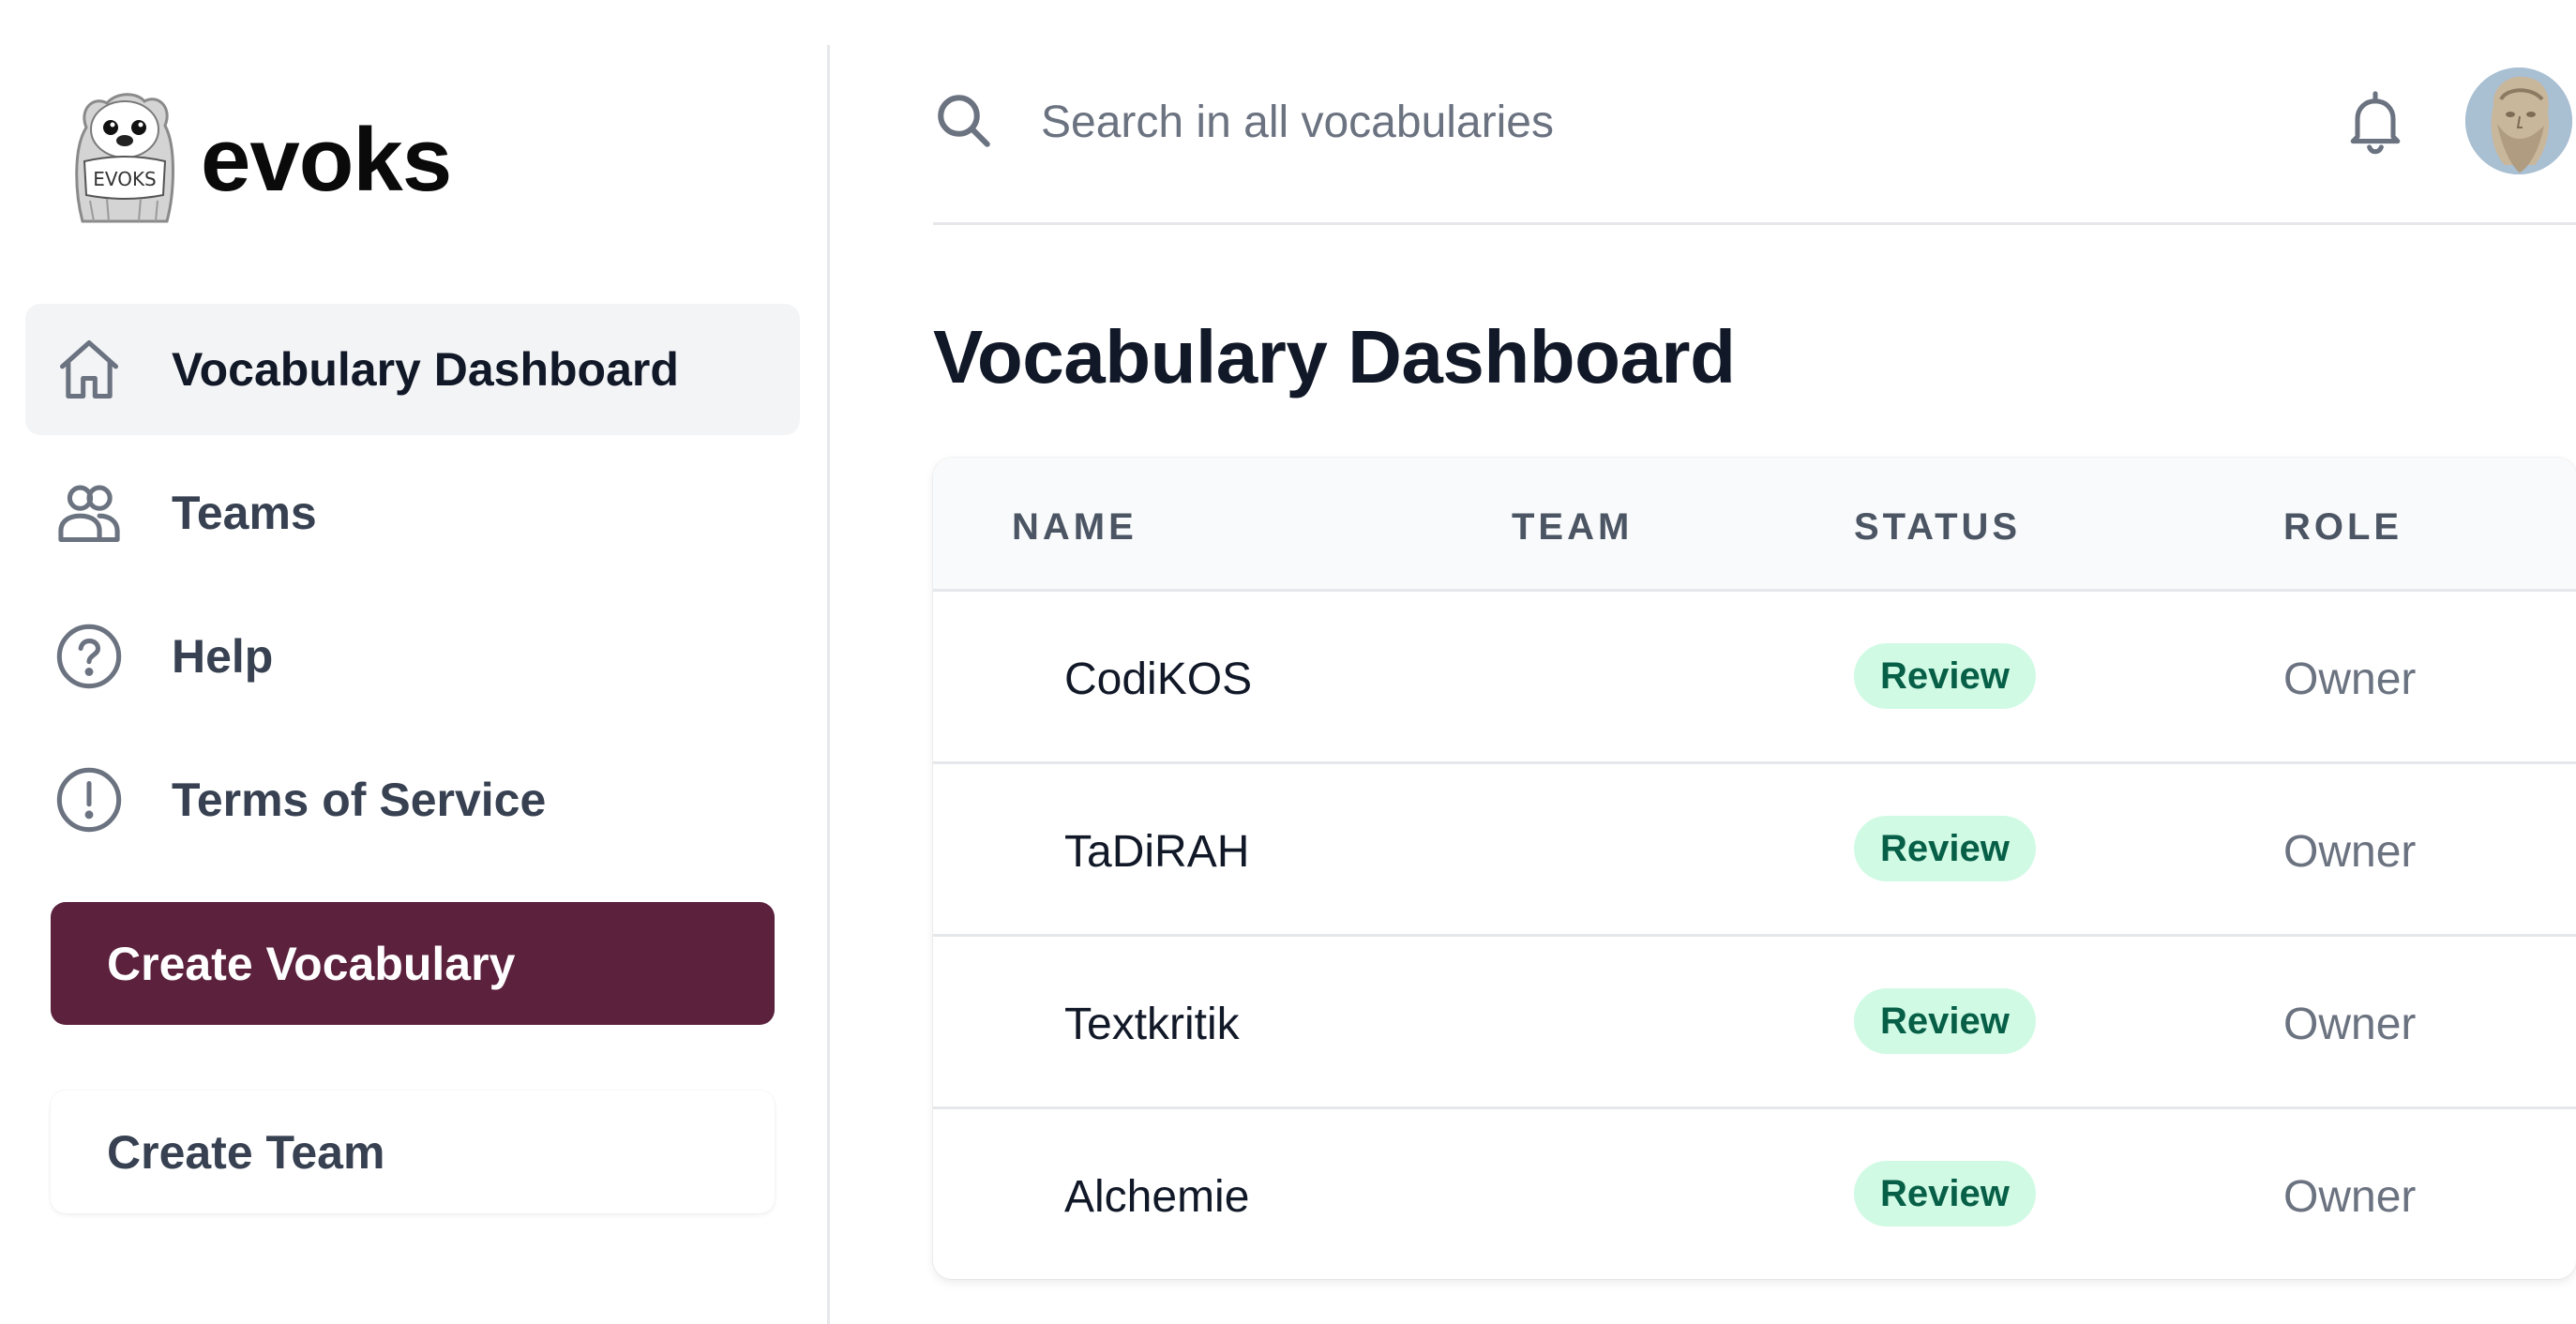  What do you see at coordinates (1074, 527) in the screenshot?
I see `column-header-name: NAME` at bounding box center [1074, 527].